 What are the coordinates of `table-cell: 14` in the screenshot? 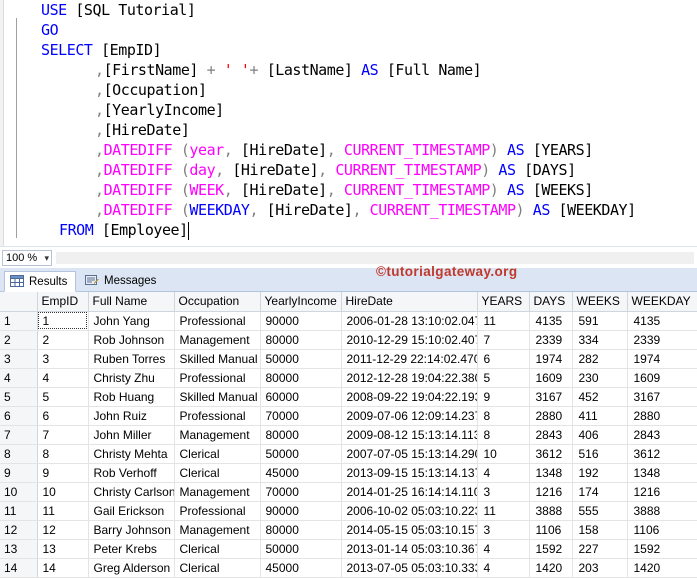 It's located at (63, 568).